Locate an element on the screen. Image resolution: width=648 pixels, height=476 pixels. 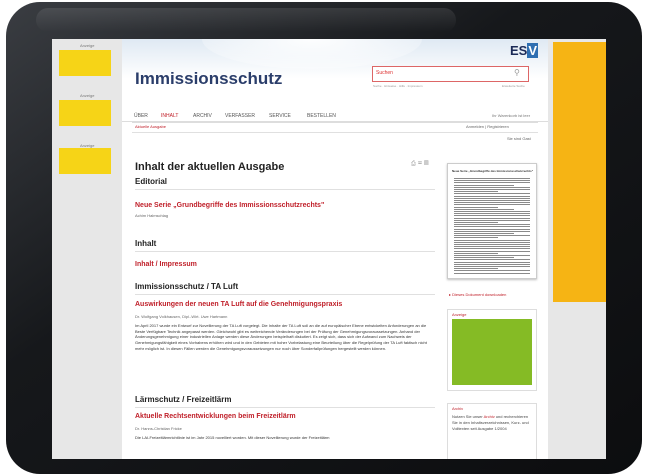
pdf-icon: ▤ is located at coordinates (427, 164).